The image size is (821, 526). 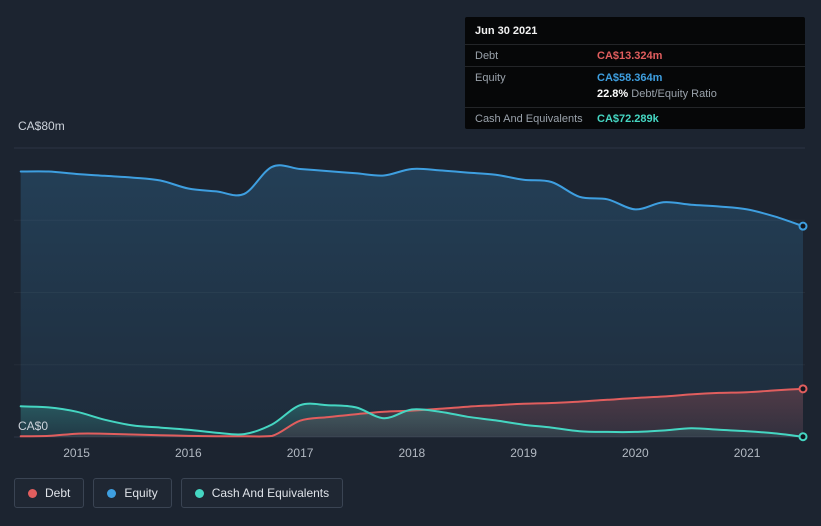 I want to click on x-axis-label: 2021, so click(x=747, y=453).